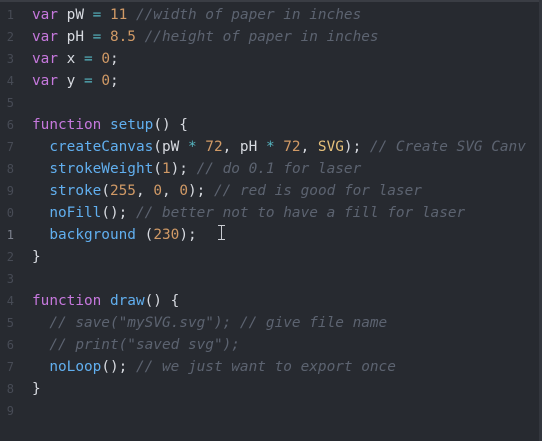  I want to click on code-line: 6 function setup() {, so click(271, 125).